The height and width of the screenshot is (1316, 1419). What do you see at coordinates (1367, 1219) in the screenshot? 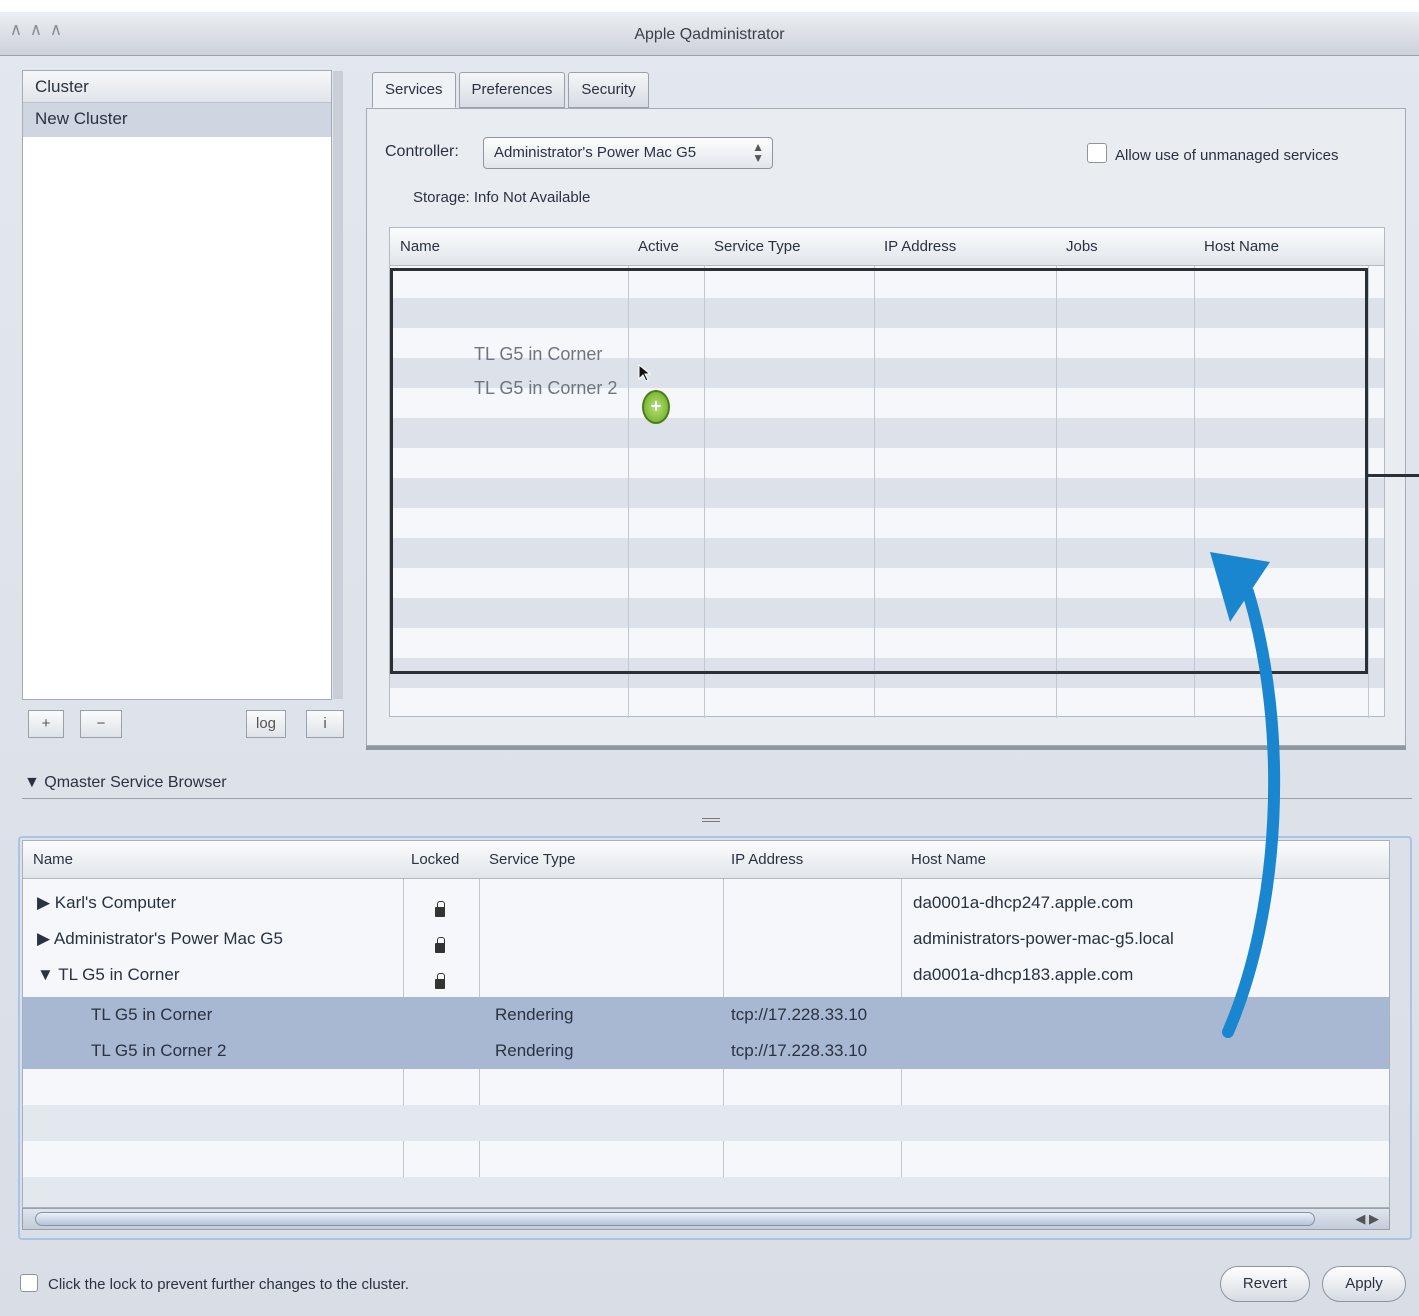
I see `scroll-arrows-icon: ◀ ▶` at bounding box center [1367, 1219].